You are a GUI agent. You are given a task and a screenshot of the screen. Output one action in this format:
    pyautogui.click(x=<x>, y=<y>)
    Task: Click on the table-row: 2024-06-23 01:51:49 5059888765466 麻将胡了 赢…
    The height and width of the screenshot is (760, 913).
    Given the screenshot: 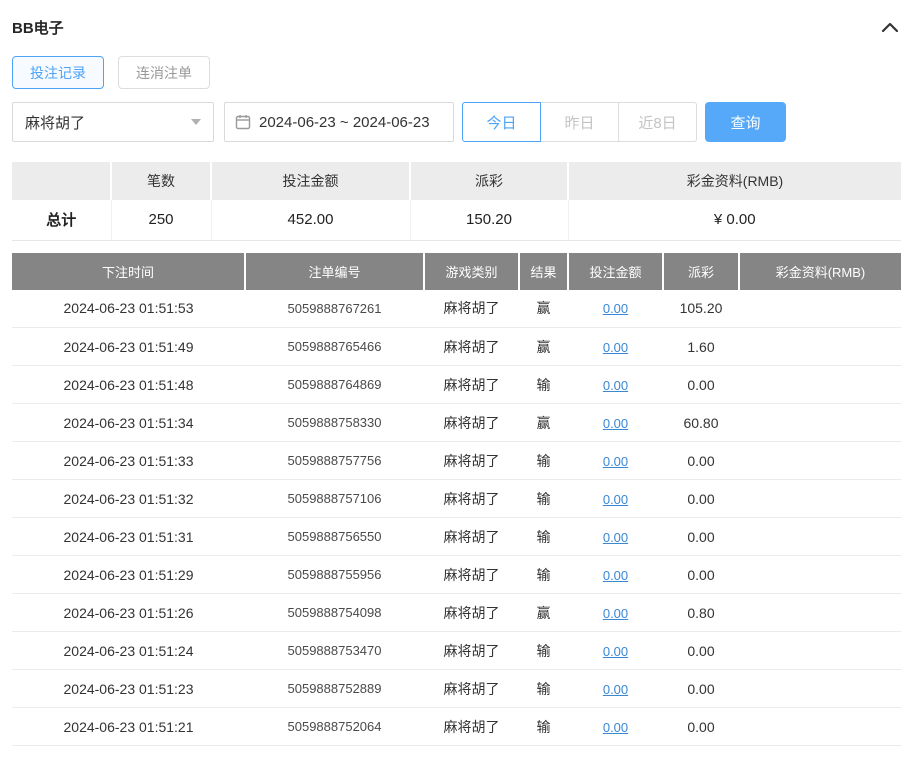 What is the action you would take?
    pyautogui.click(x=456, y=346)
    